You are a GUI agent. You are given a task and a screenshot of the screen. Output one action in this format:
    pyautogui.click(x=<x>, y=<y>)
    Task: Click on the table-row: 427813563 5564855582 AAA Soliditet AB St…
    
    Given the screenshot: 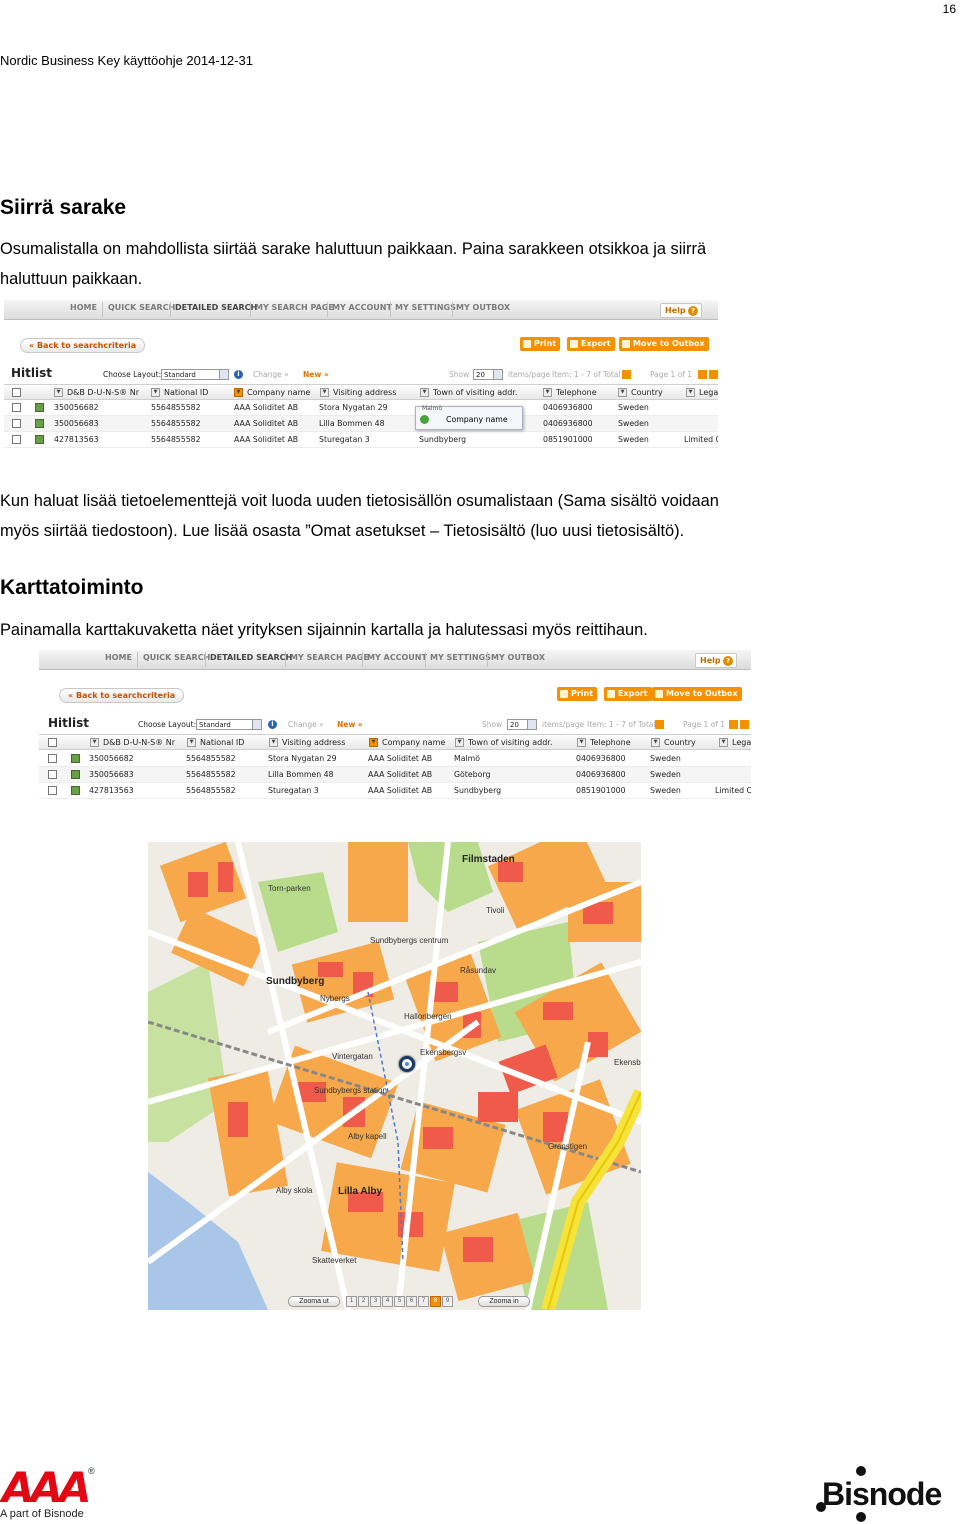 What is the action you would take?
    pyautogui.click(x=361, y=440)
    